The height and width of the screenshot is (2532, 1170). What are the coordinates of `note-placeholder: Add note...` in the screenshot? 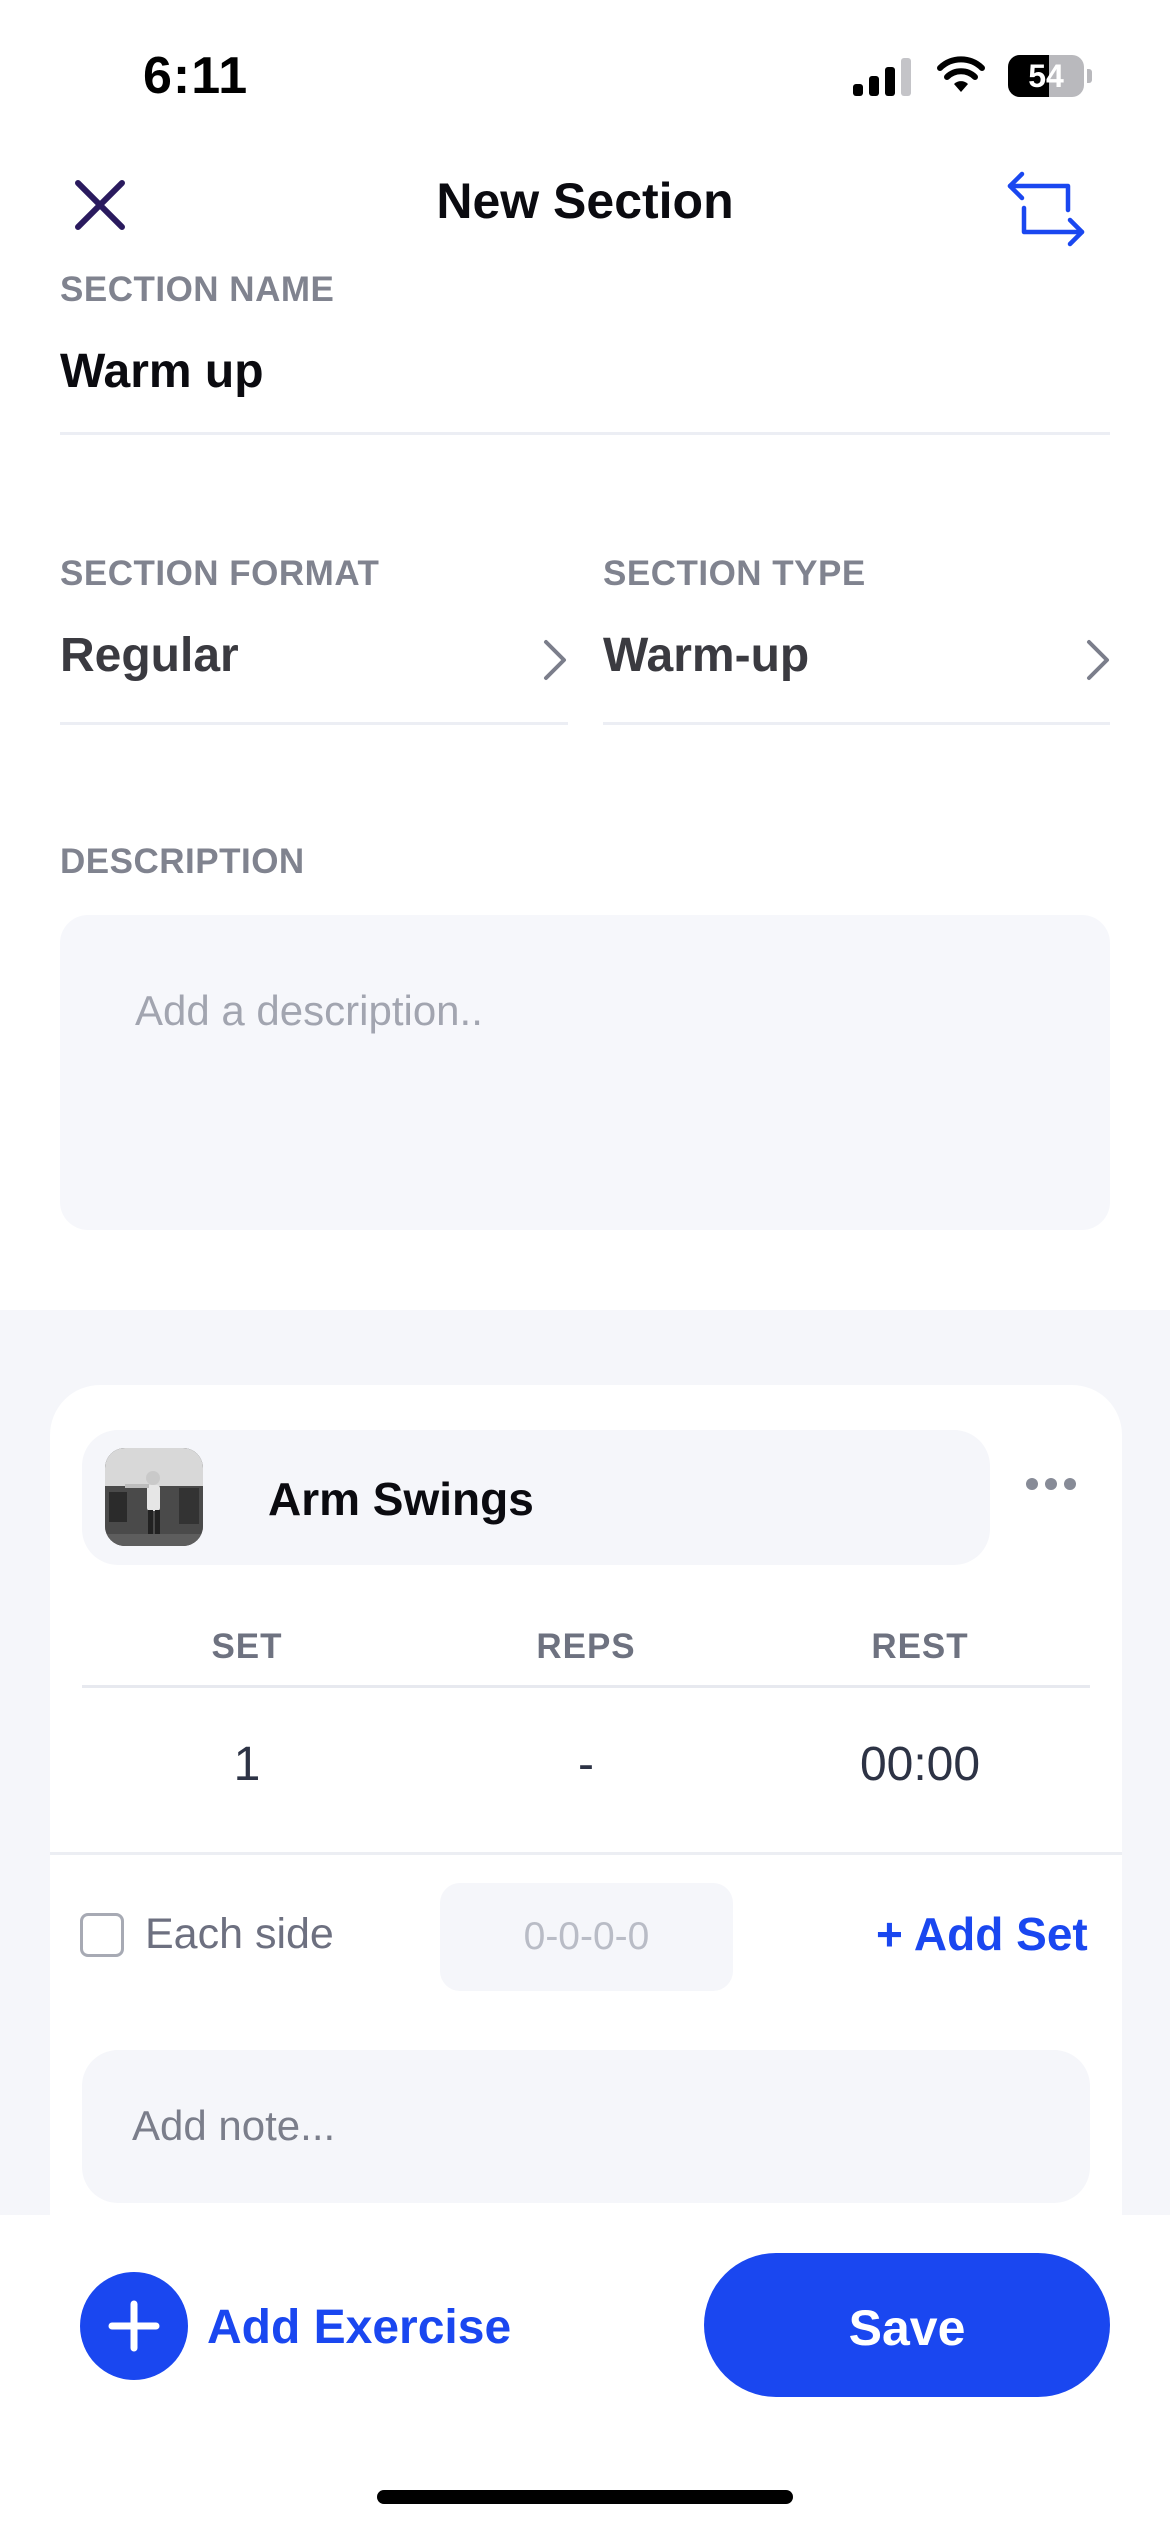 It's located at (234, 2125).